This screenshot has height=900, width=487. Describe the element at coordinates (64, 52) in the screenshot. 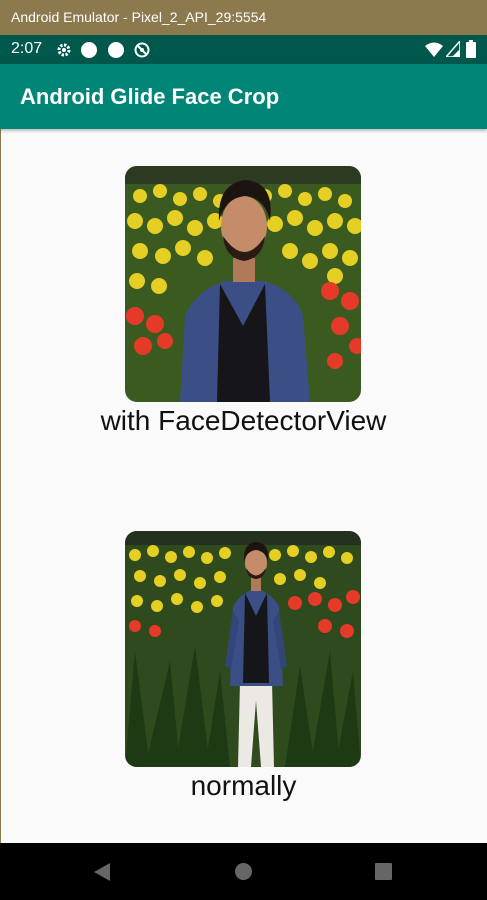

I see `settings-icon` at that location.